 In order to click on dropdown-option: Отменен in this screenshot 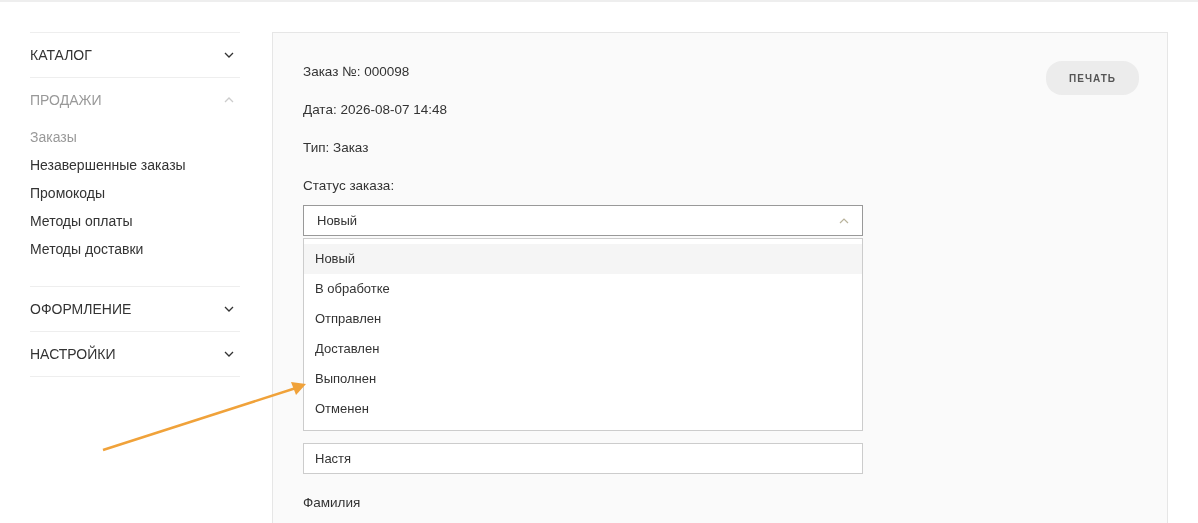, I will do `click(583, 409)`.